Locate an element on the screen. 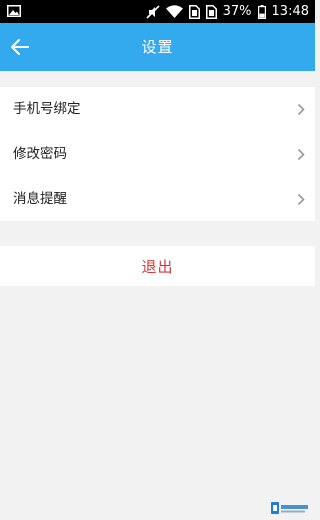  logout-button: 退出 is located at coordinates (157, 266).